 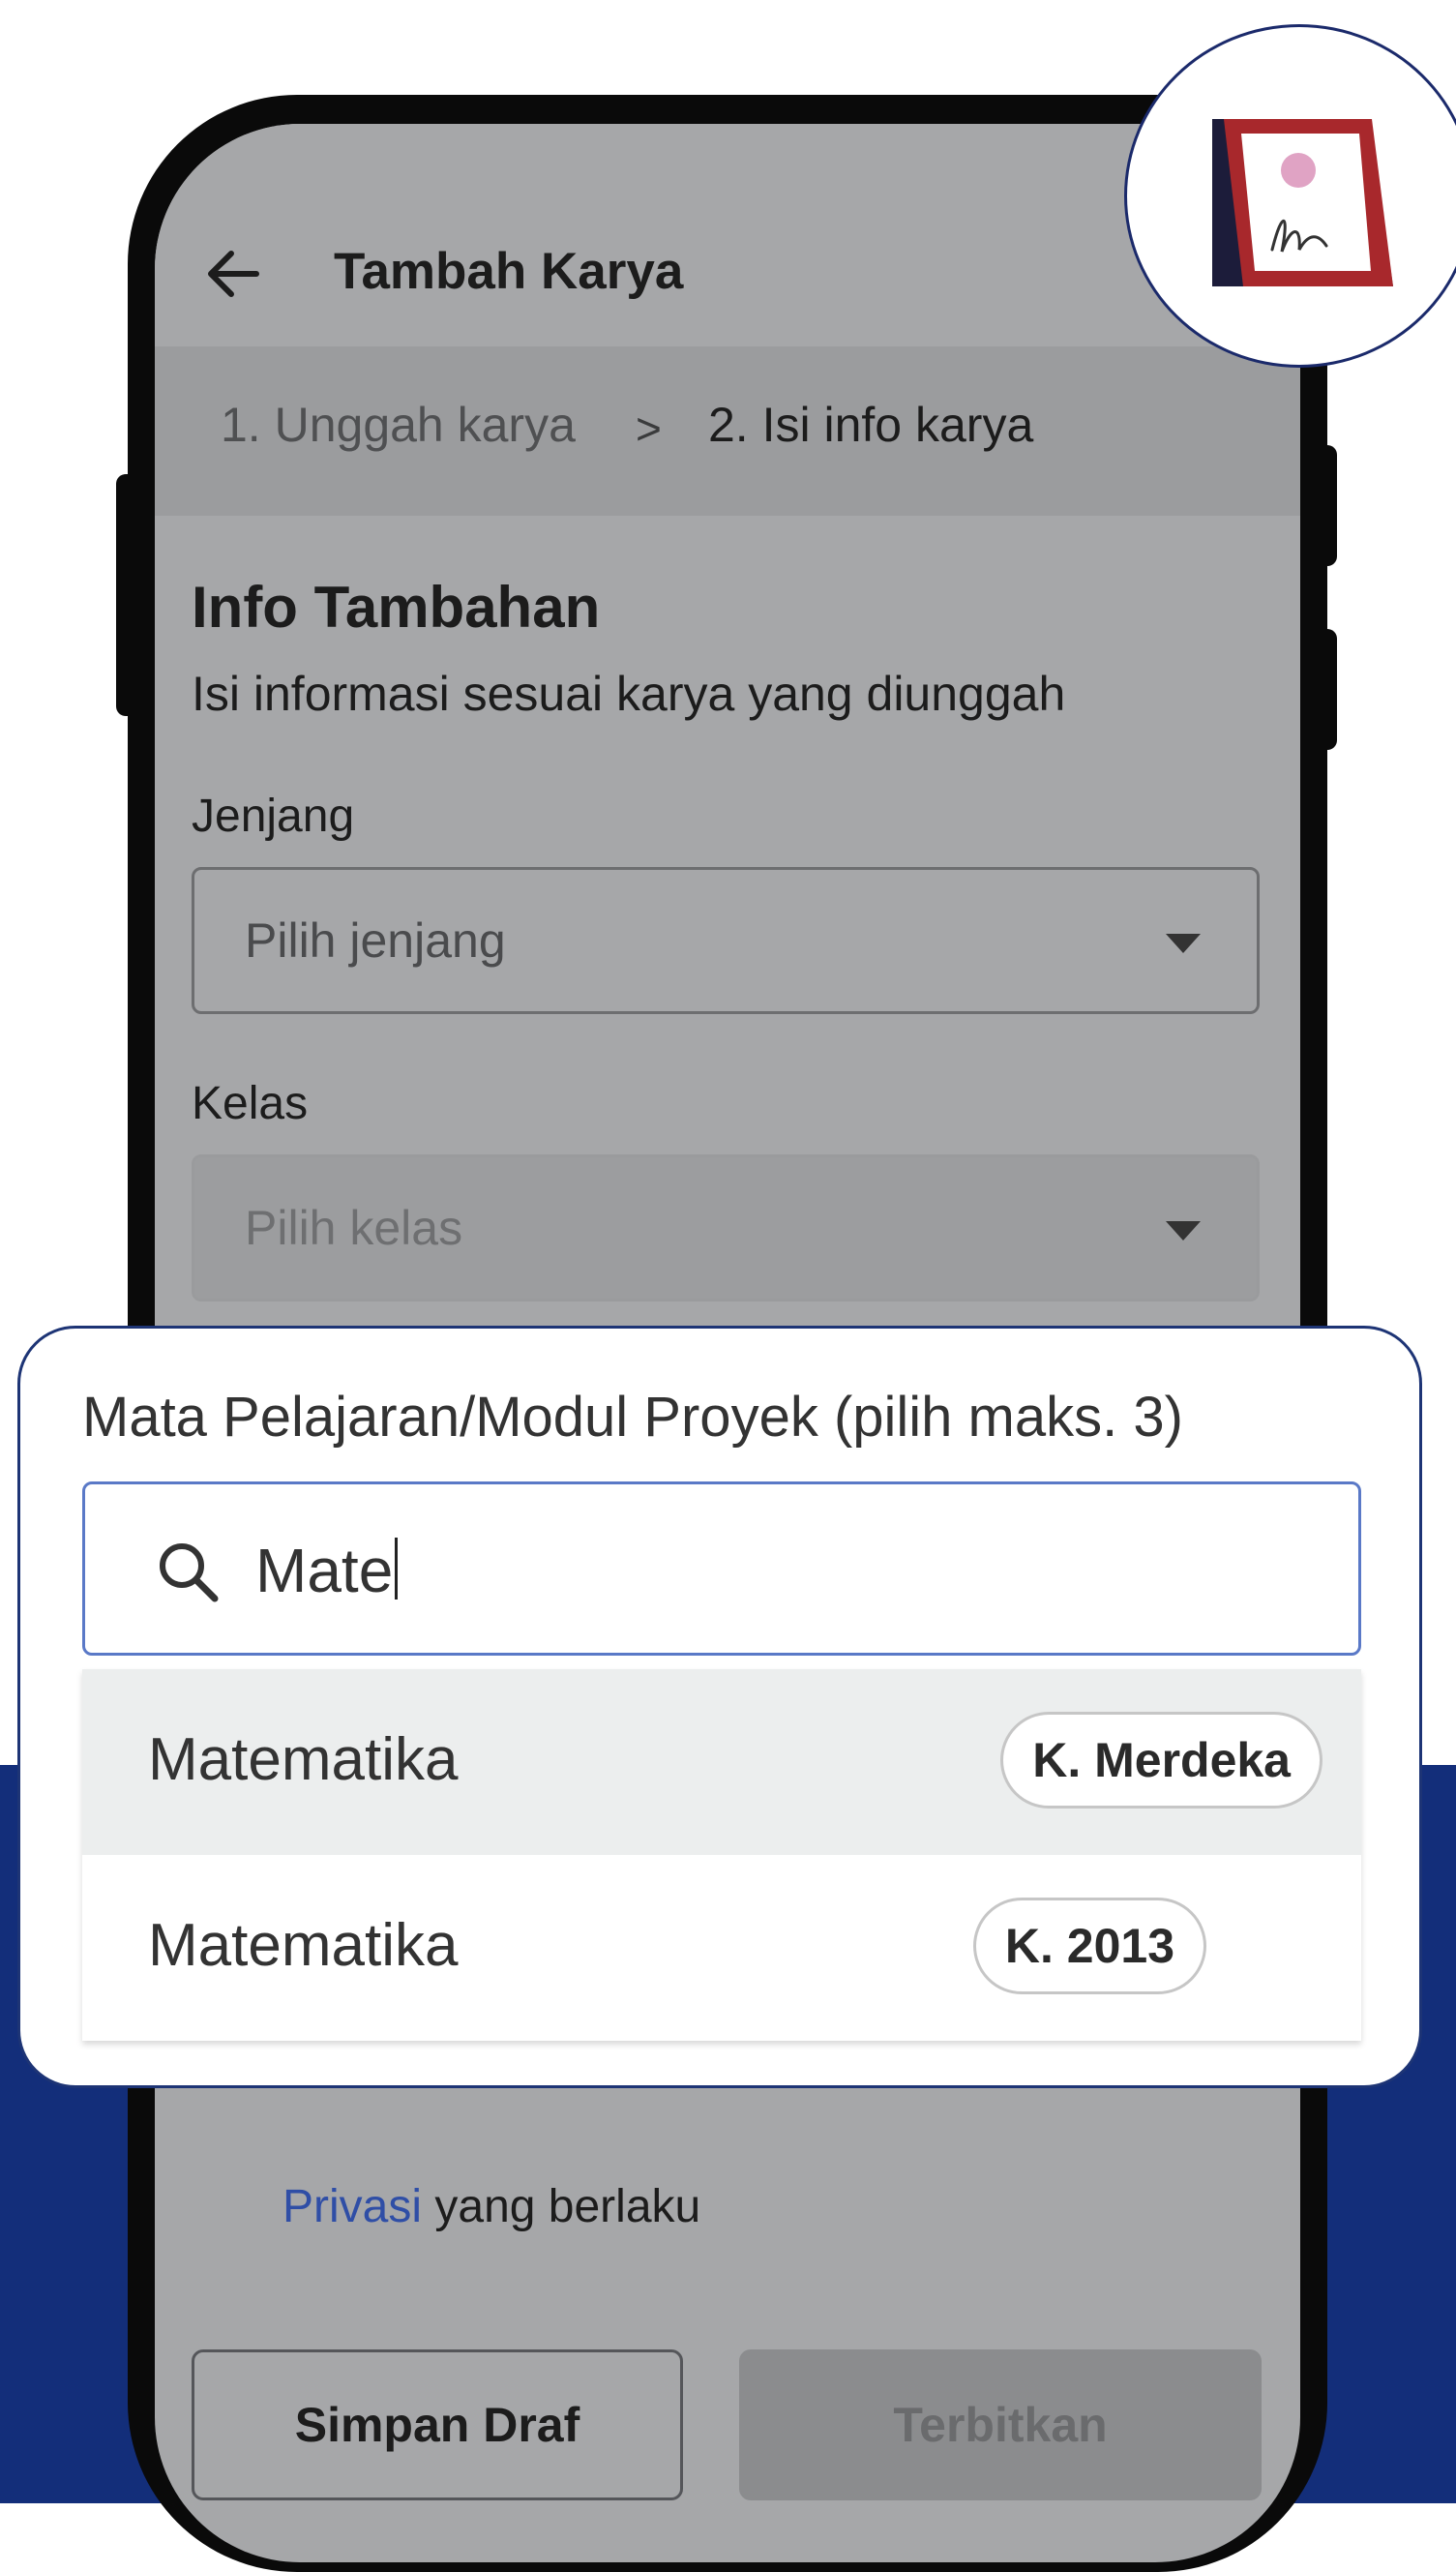 What do you see at coordinates (397, 1569) in the screenshot?
I see `text-cursor` at bounding box center [397, 1569].